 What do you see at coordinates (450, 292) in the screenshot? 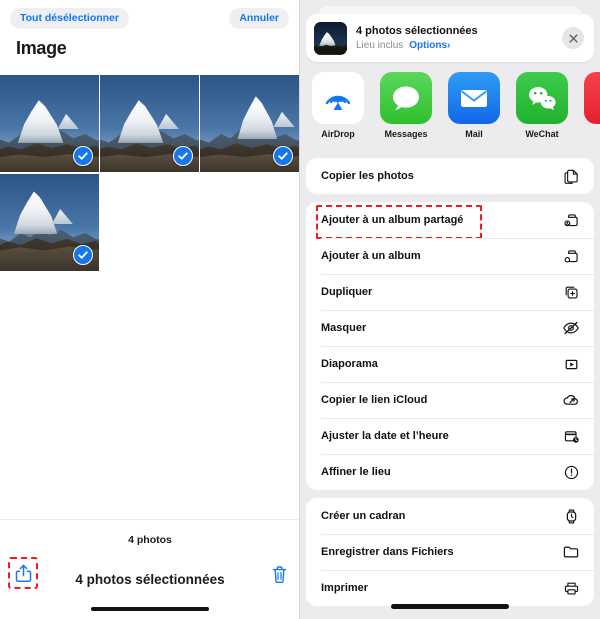
I see `action-dupliquer: Dupliquer` at bounding box center [450, 292].